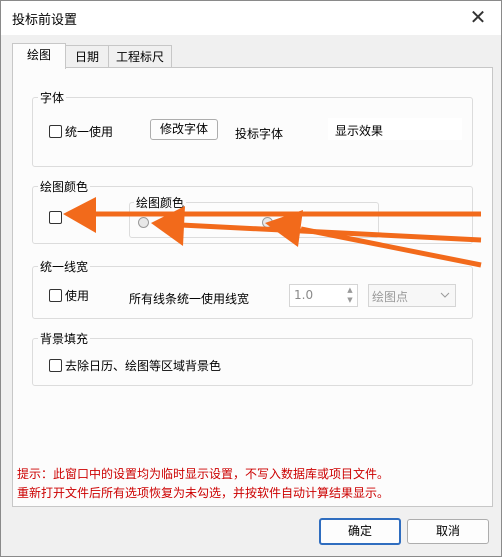 Image resolution: width=502 pixels, height=557 pixels. I want to click on remove-background-label: 去除日历、绘图等区域背景色, so click(143, 366).